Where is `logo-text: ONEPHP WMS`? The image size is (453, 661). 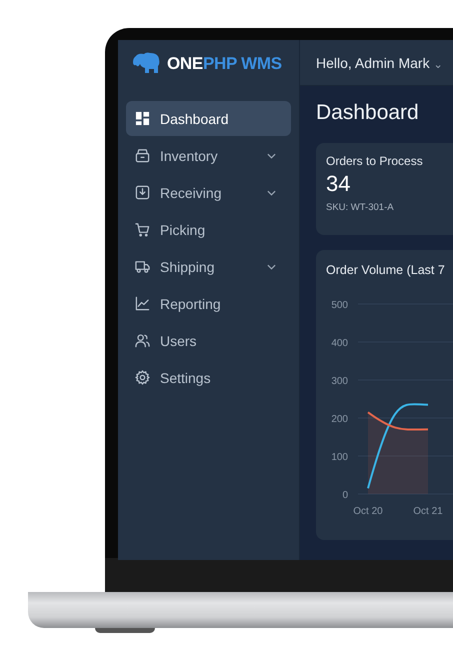 logo-text: ONEPHP WMS is located at coordinates (224, 64).